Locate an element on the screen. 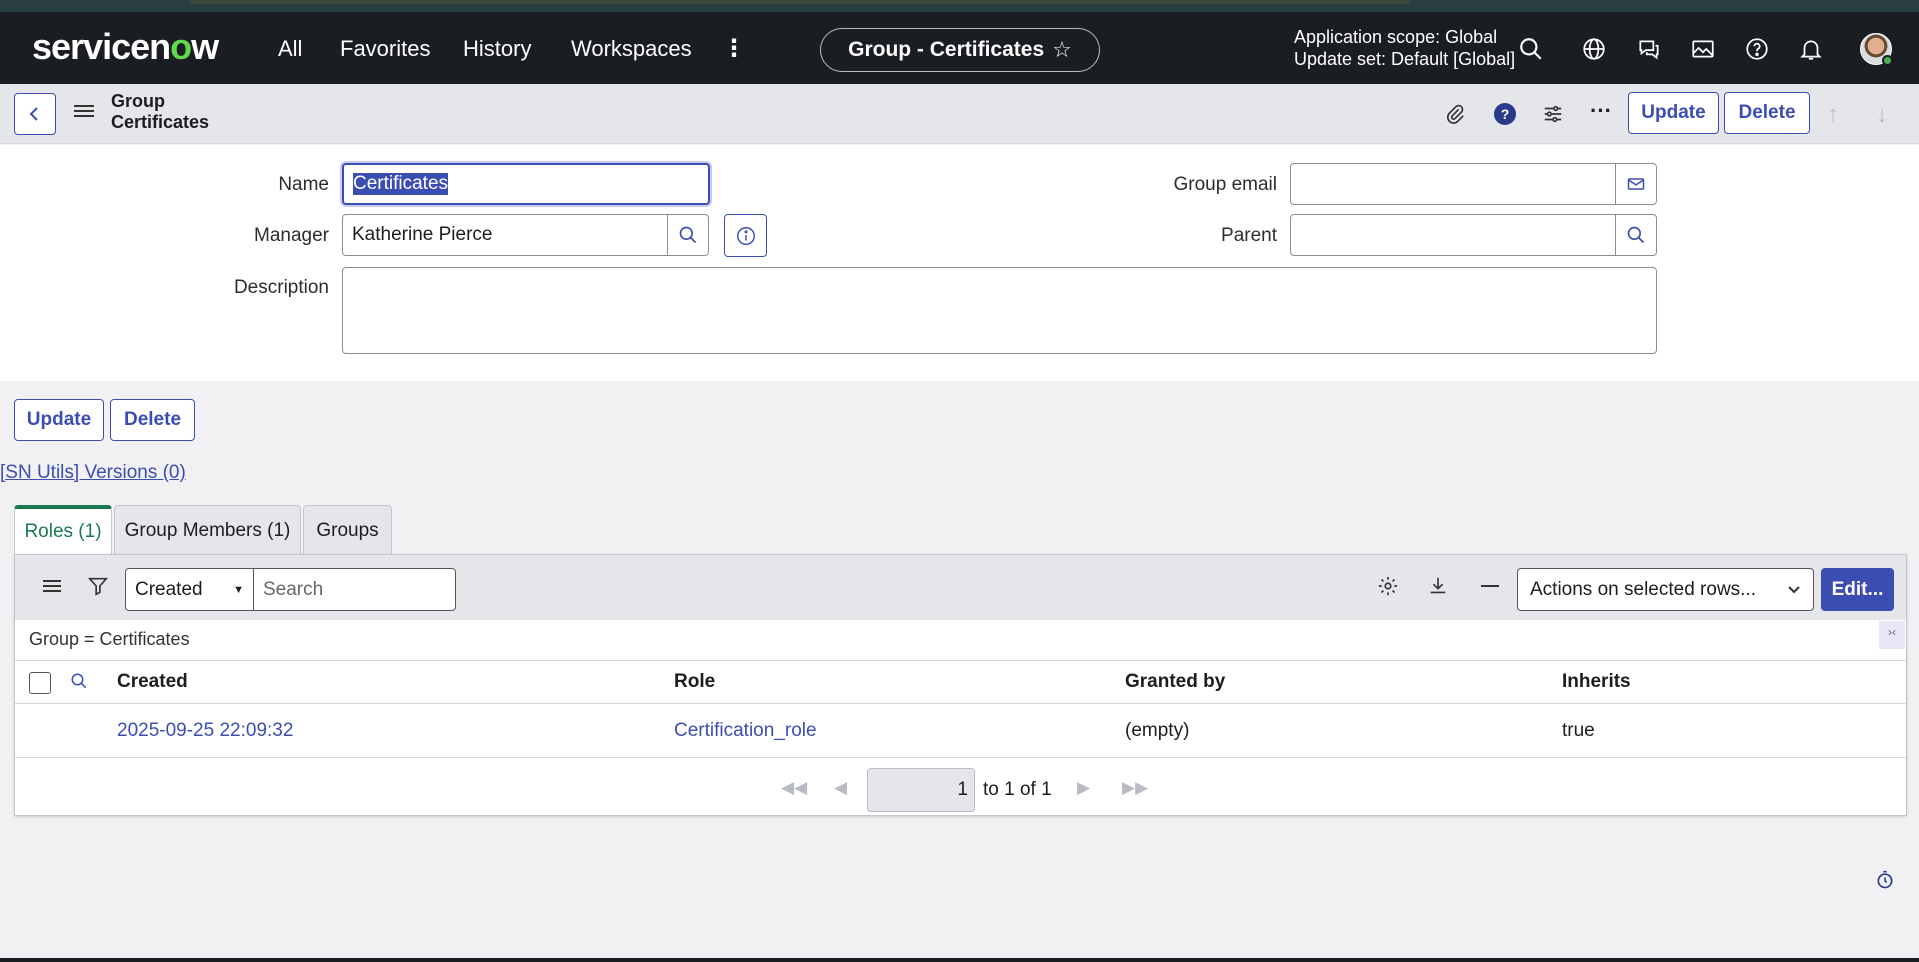 This screenshot has height=962, width=1919. tab-groups: Groups is located at coordinates (347, 530).